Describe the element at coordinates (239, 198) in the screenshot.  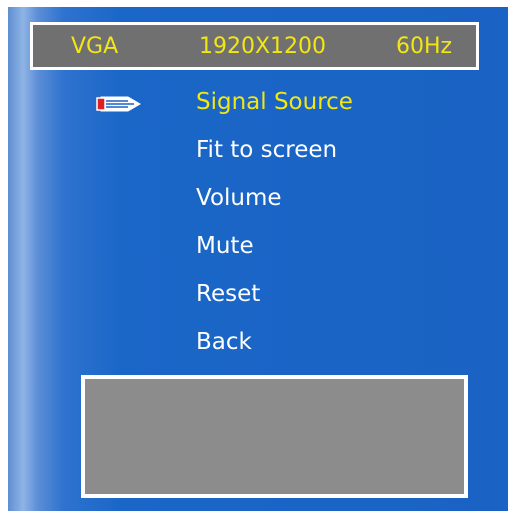
I see `menu-item-volume: Volume` at that location.